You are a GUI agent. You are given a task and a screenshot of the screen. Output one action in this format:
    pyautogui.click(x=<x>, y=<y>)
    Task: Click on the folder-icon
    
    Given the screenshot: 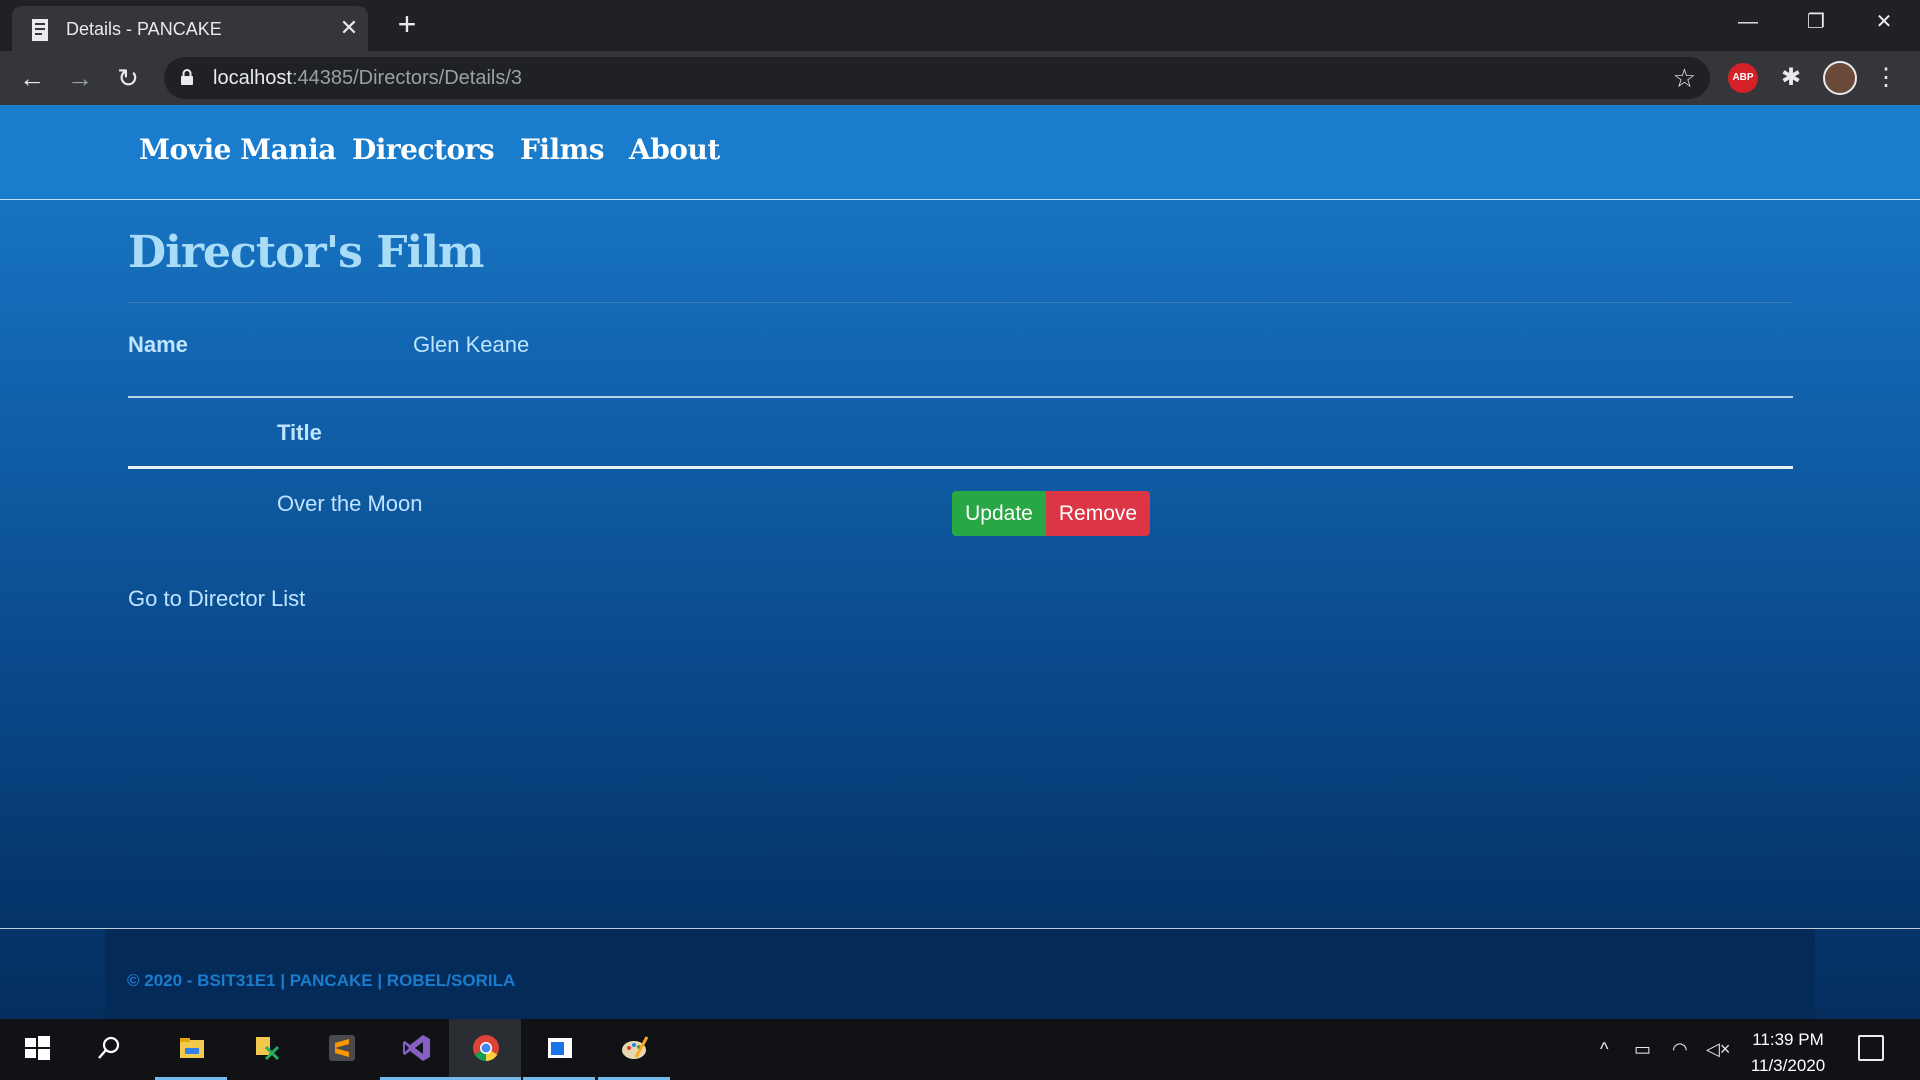 What is the action you would take?
    pyautogui.click(x=192, y=1048)
    